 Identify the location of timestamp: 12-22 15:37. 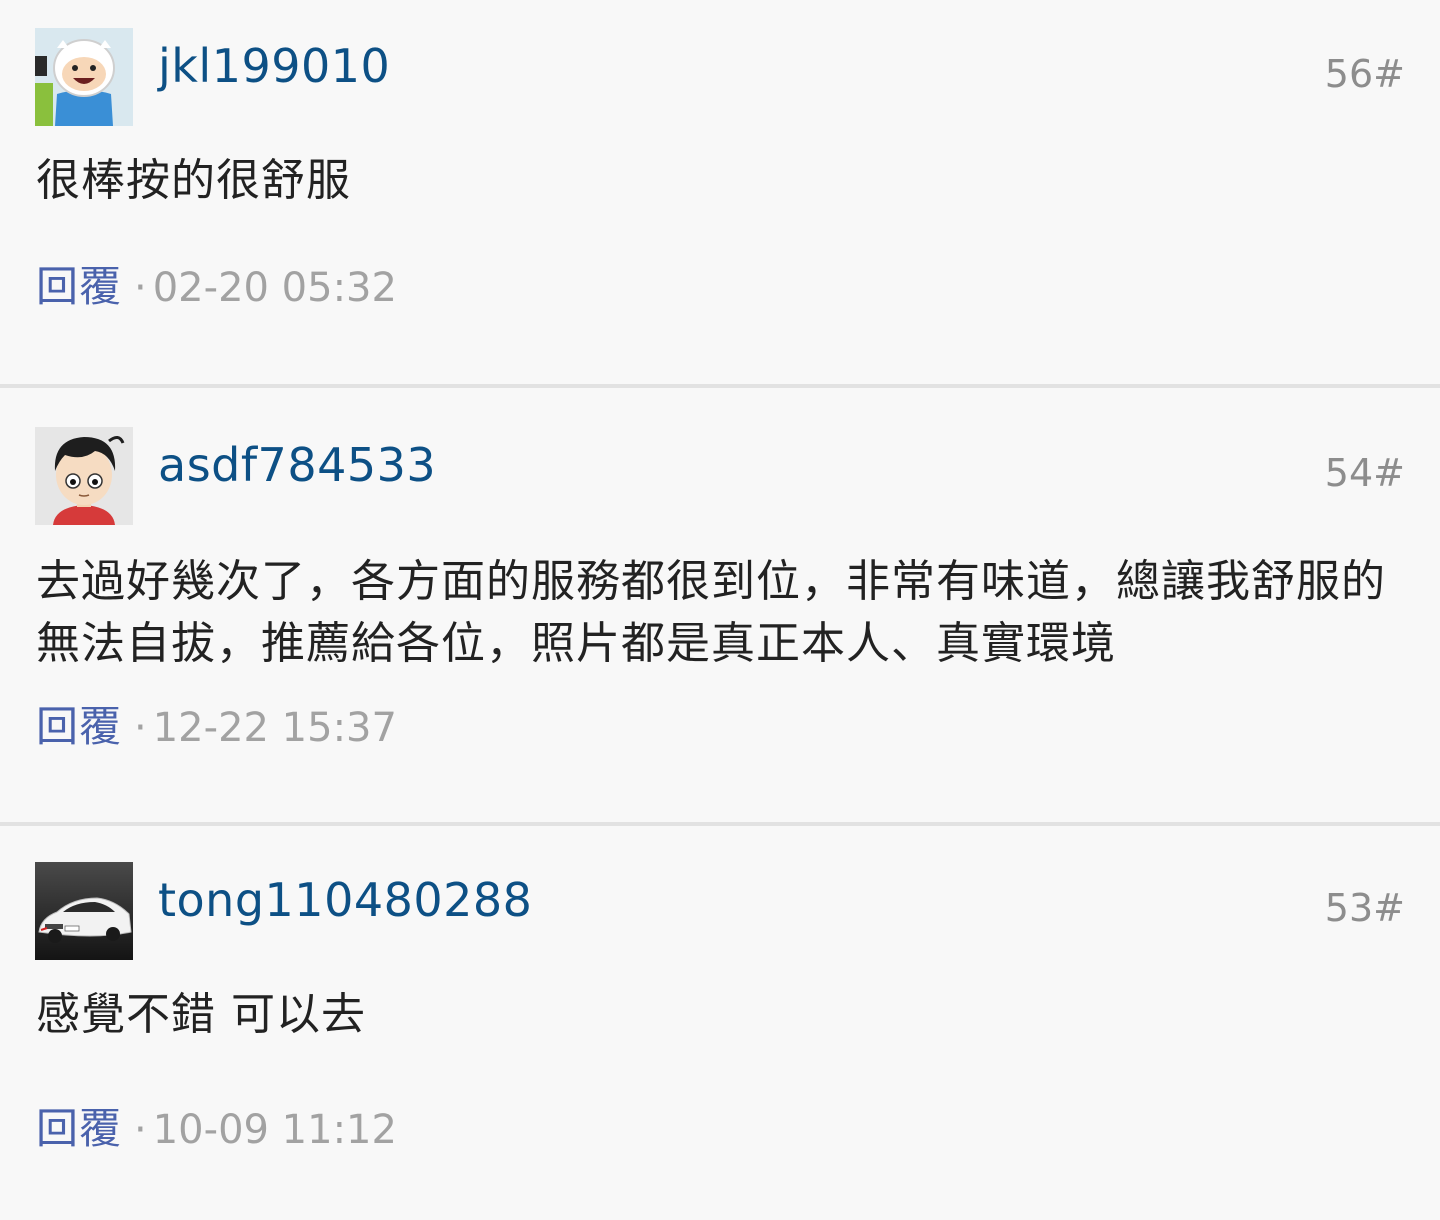
(274, 728).